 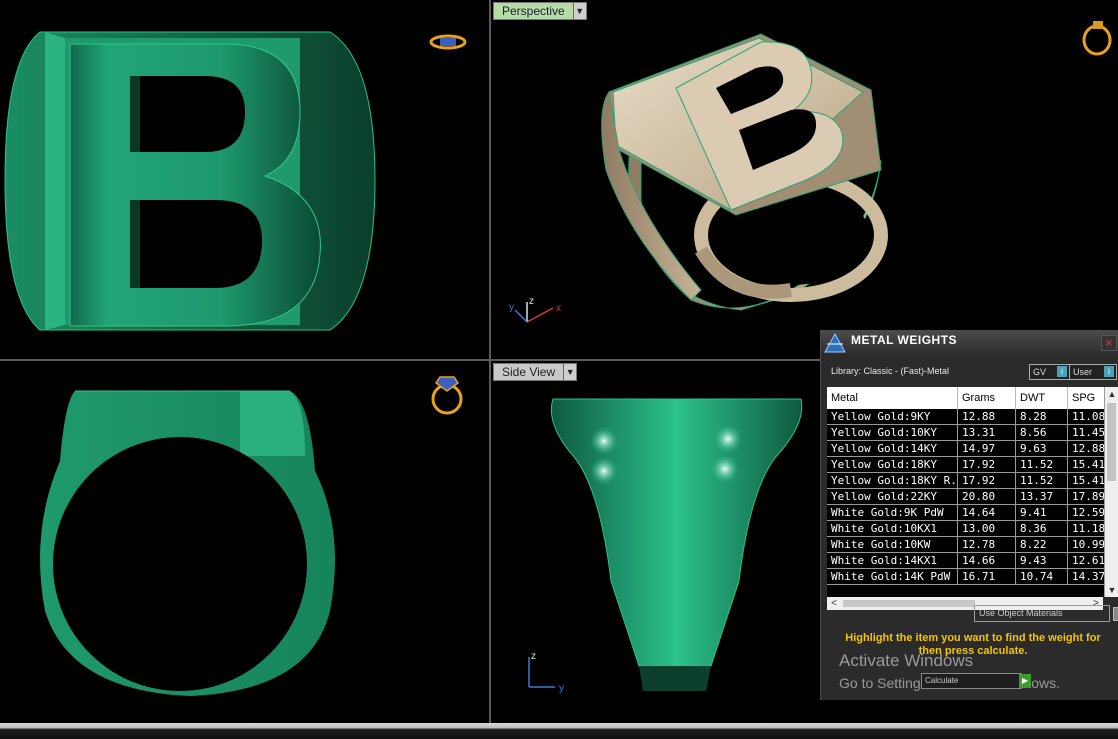 What do you see at coordinates (744, 172) in the screenshot?
I see `perspective-render` at bounding box center [744, 172].